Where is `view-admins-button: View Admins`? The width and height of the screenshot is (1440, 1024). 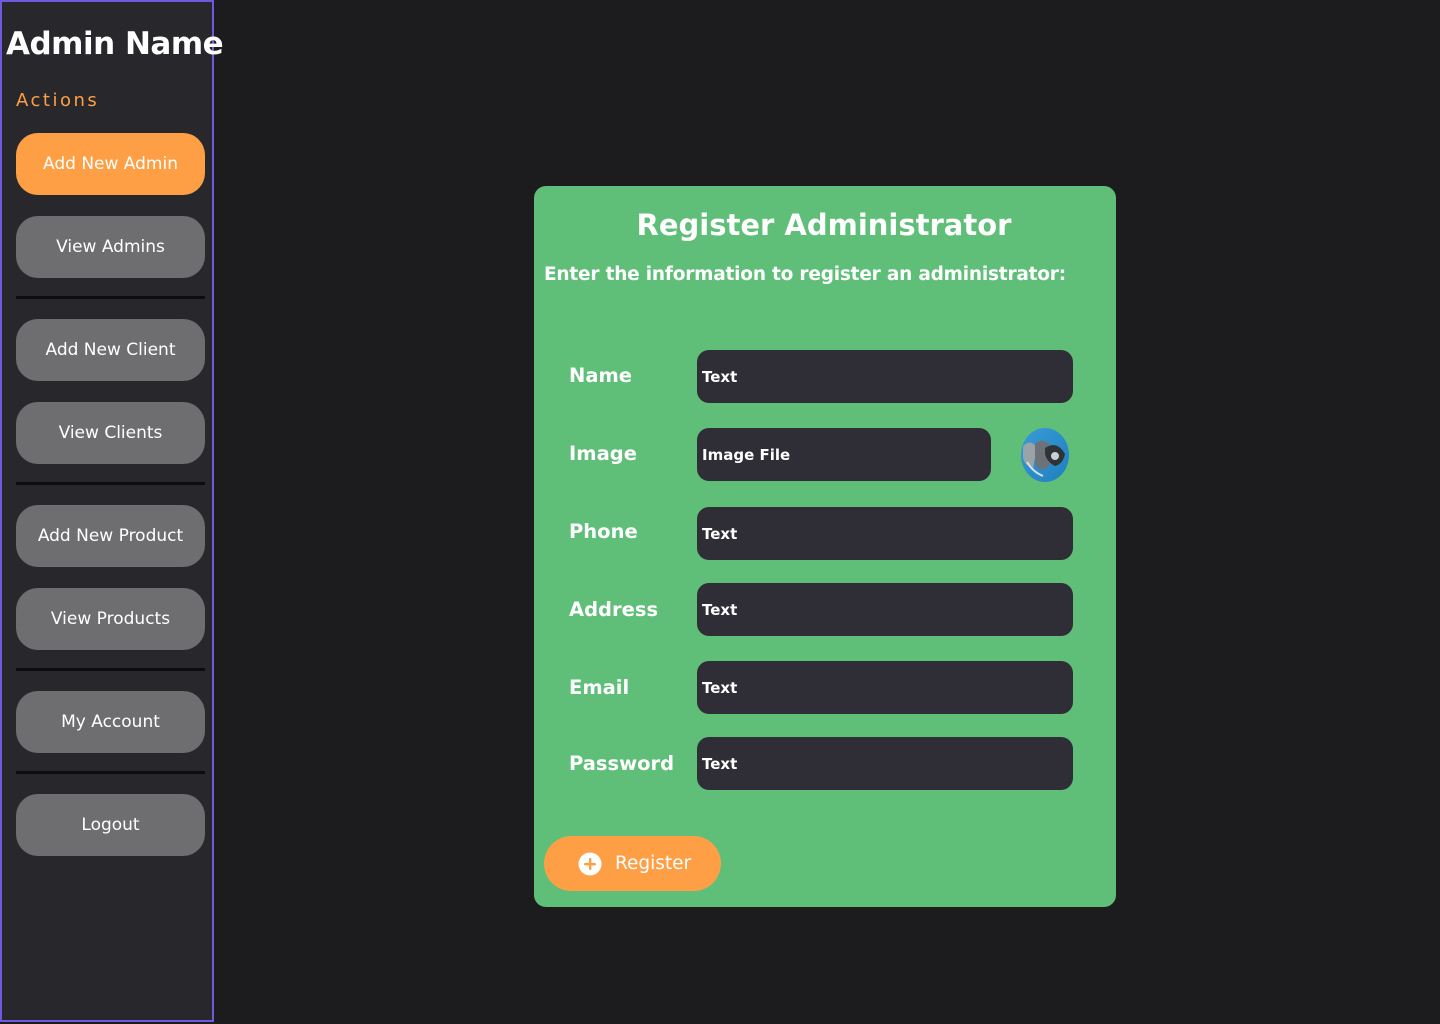 view-admins-button: View Admins is located at coordinates (110, 247).